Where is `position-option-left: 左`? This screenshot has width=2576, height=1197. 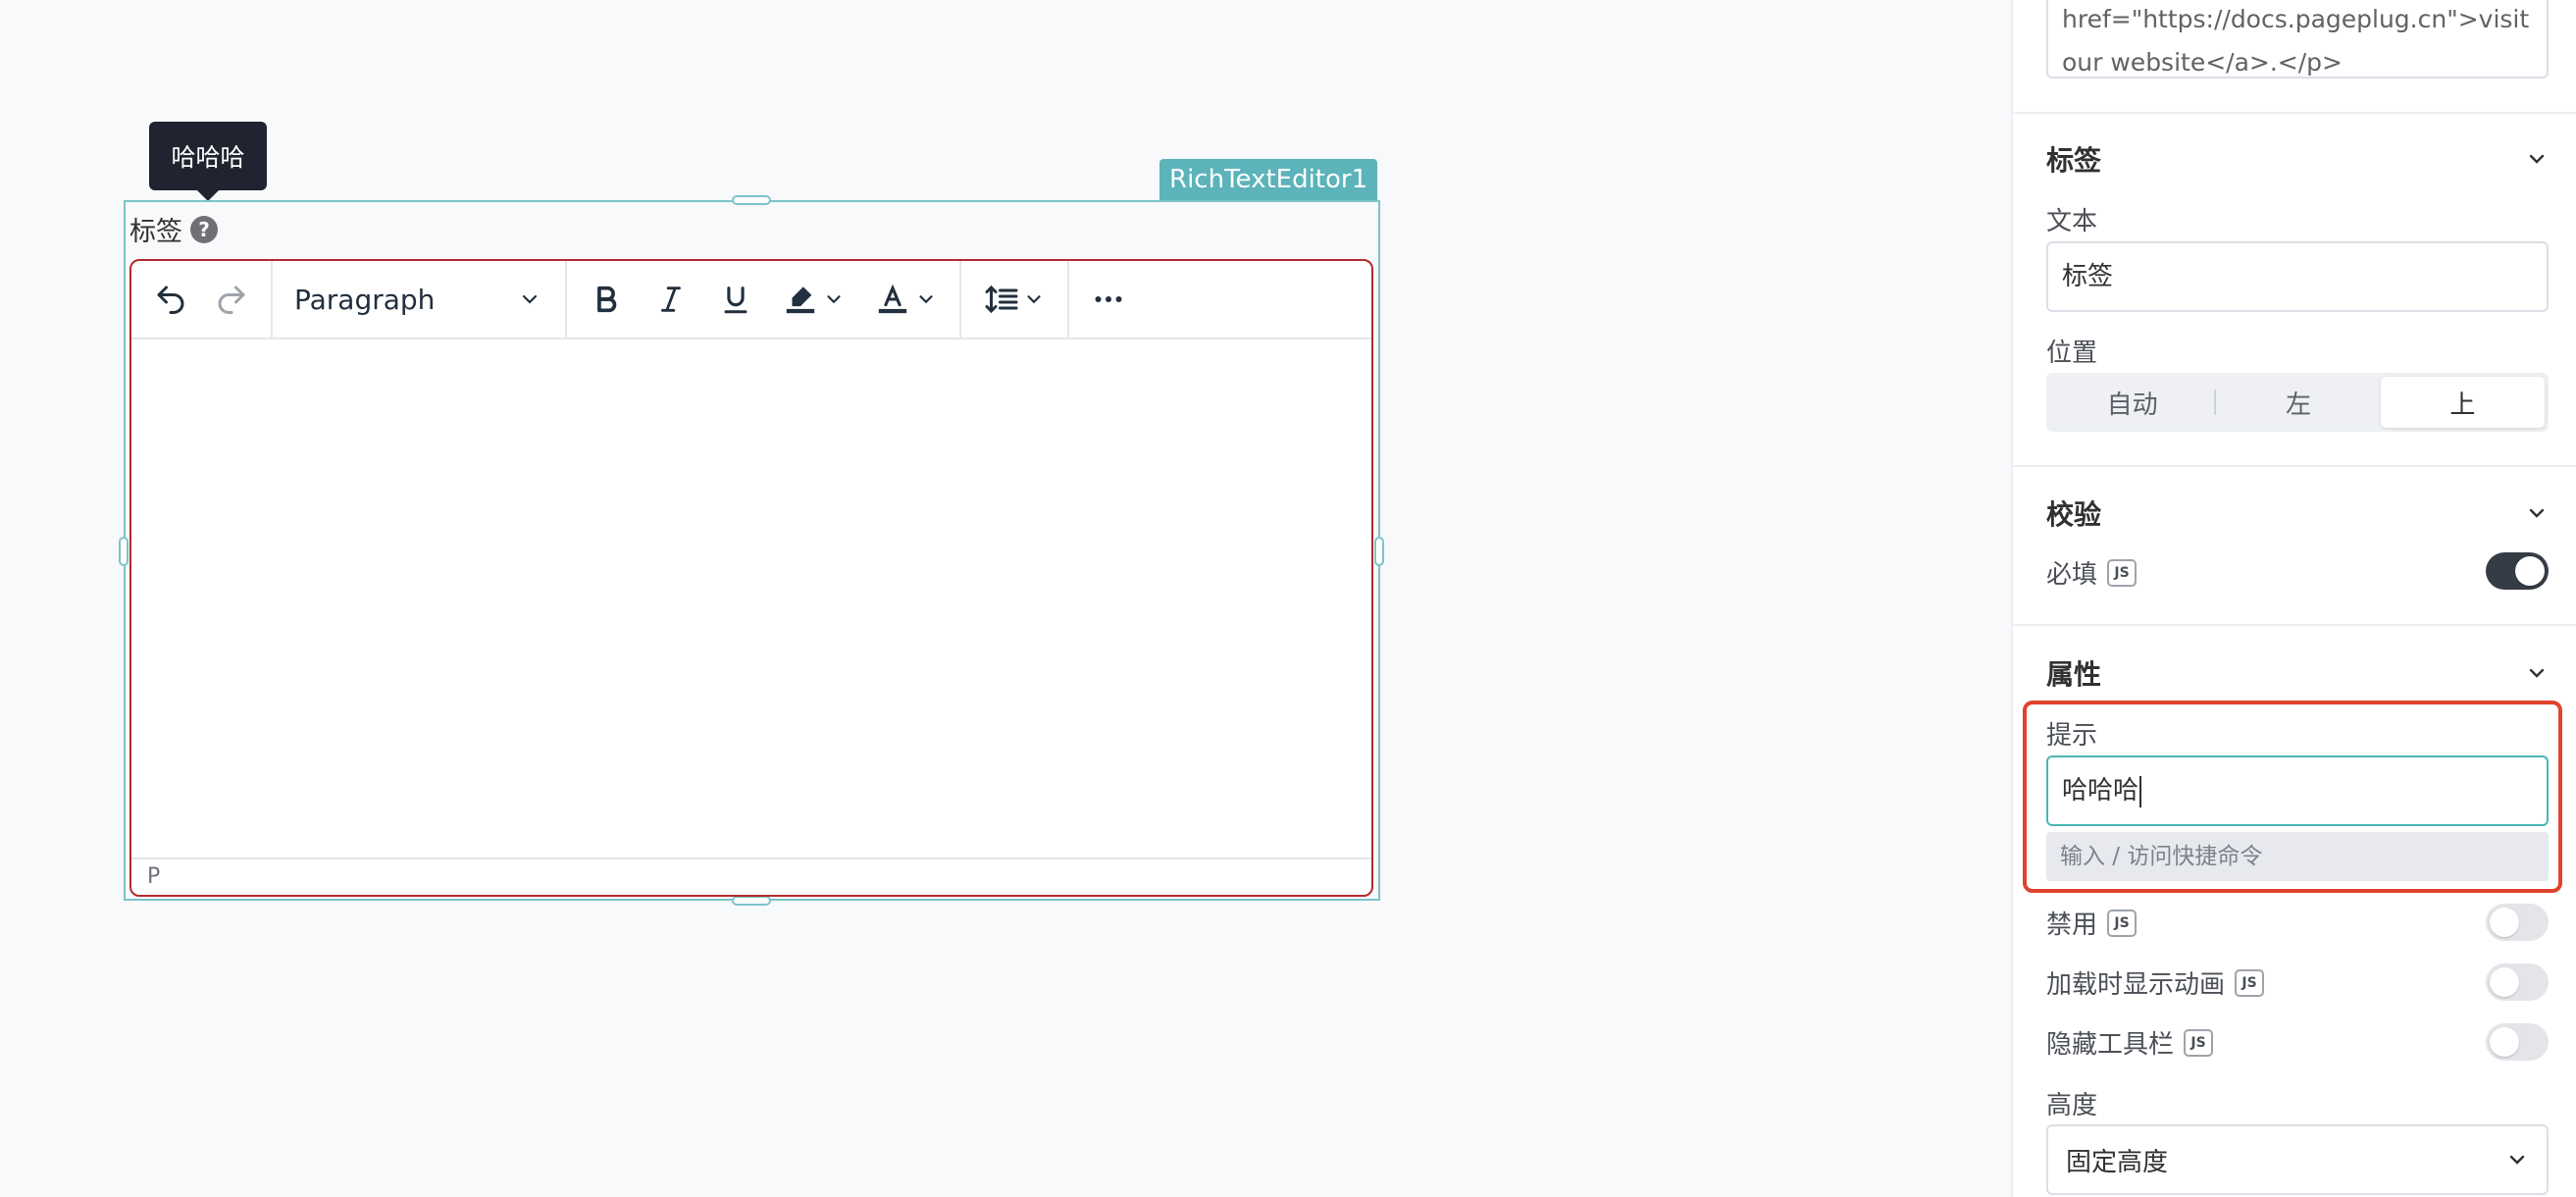 position-option-left: 左 is located at coordinates (2298, 402).